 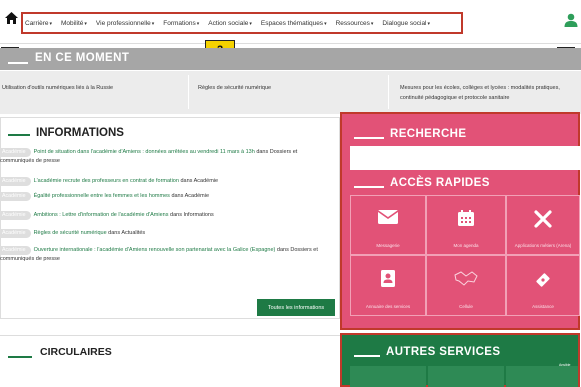 What do you see at coordinates (82, 58) in the screenshot?
I see `section-title-en-ce-moment: EN CE MOMENT` at bounding box center [82, 58].